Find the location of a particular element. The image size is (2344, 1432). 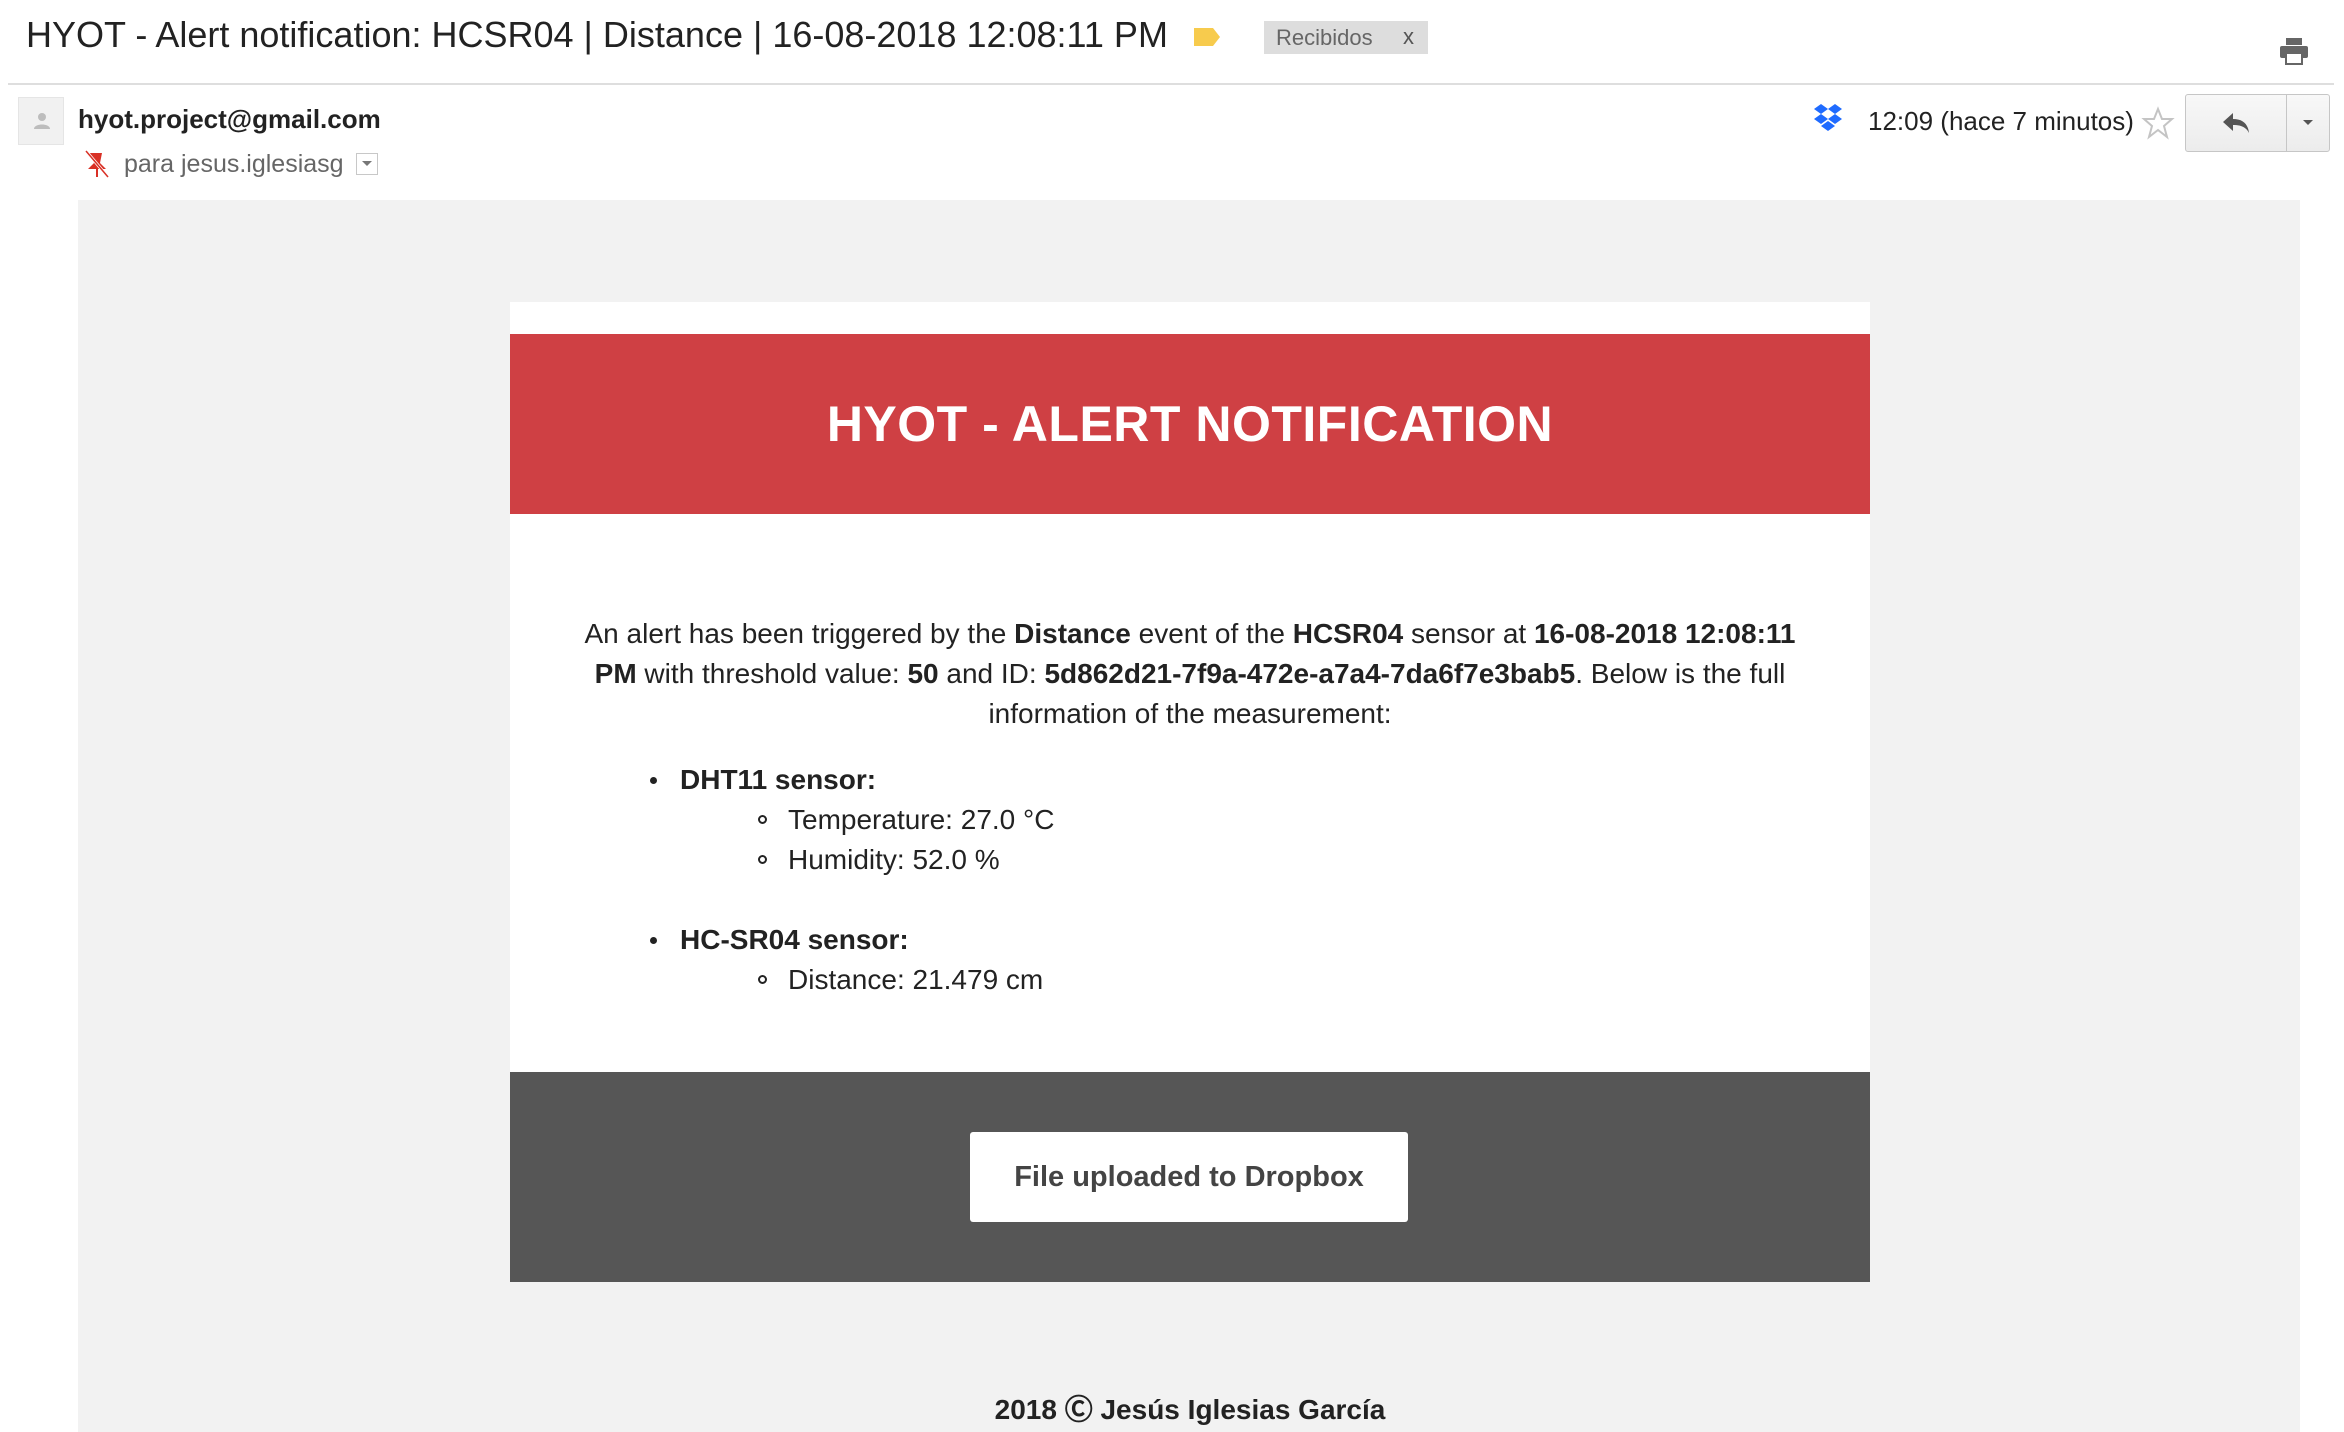

alert-text-3: sensor at is located at coordinates (1468, 633).